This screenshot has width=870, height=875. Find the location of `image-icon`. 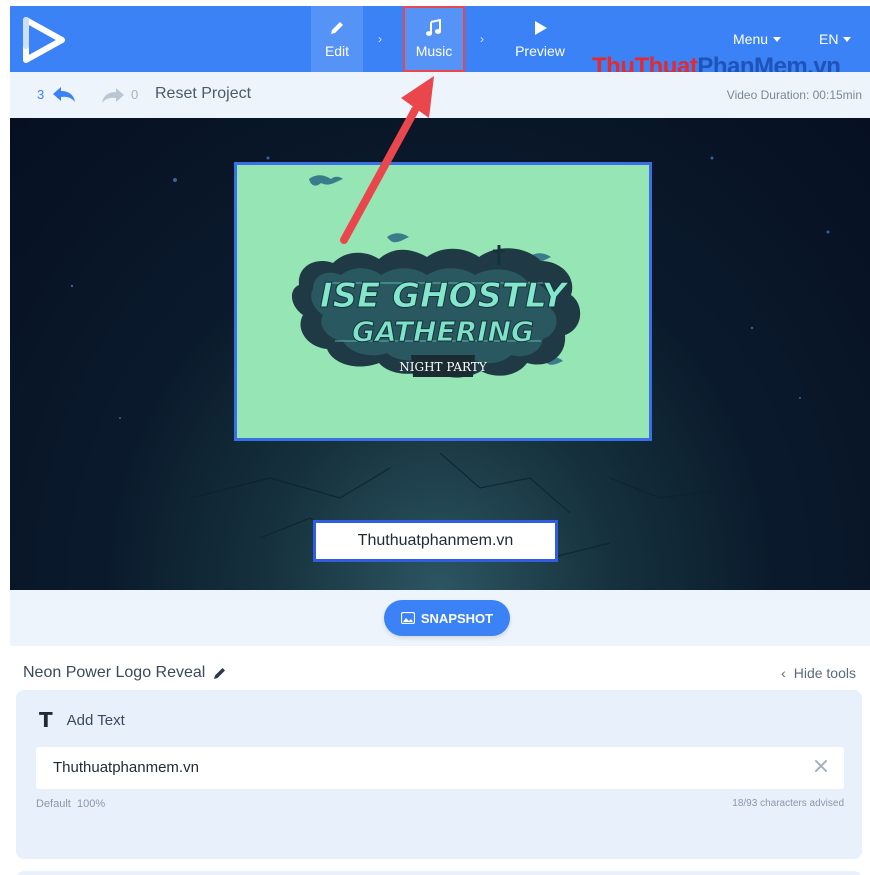

image-icon is located at coordinates (407, 618).